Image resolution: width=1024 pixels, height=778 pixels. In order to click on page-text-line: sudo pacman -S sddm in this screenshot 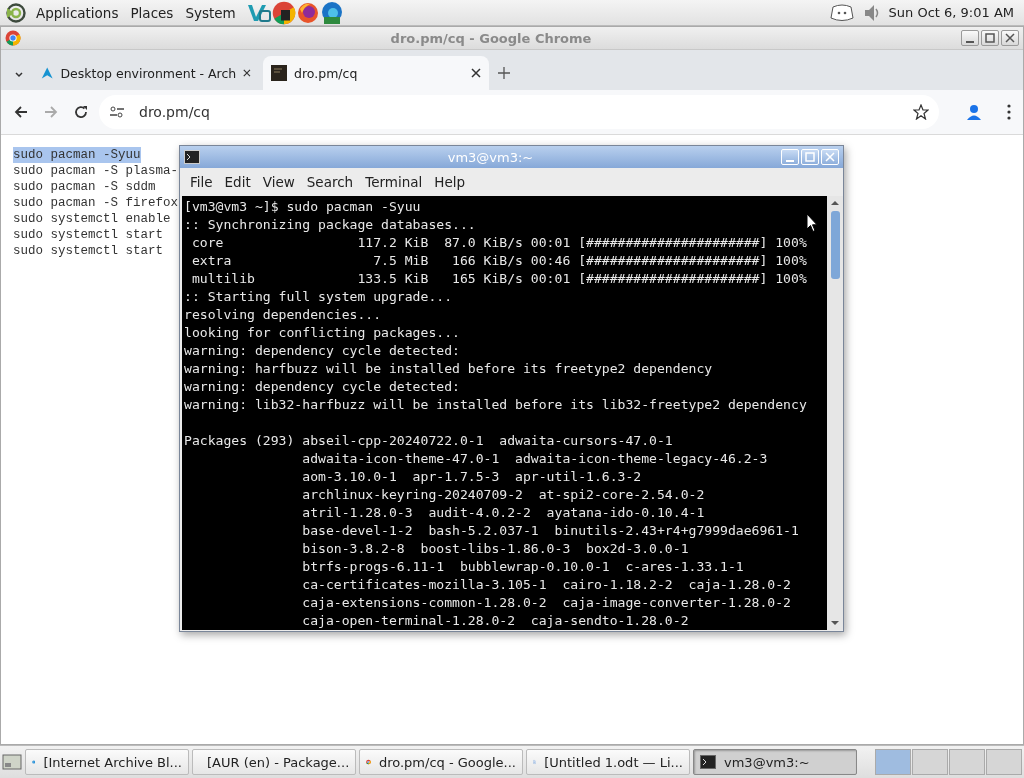, I will do `click(84, 187)`.